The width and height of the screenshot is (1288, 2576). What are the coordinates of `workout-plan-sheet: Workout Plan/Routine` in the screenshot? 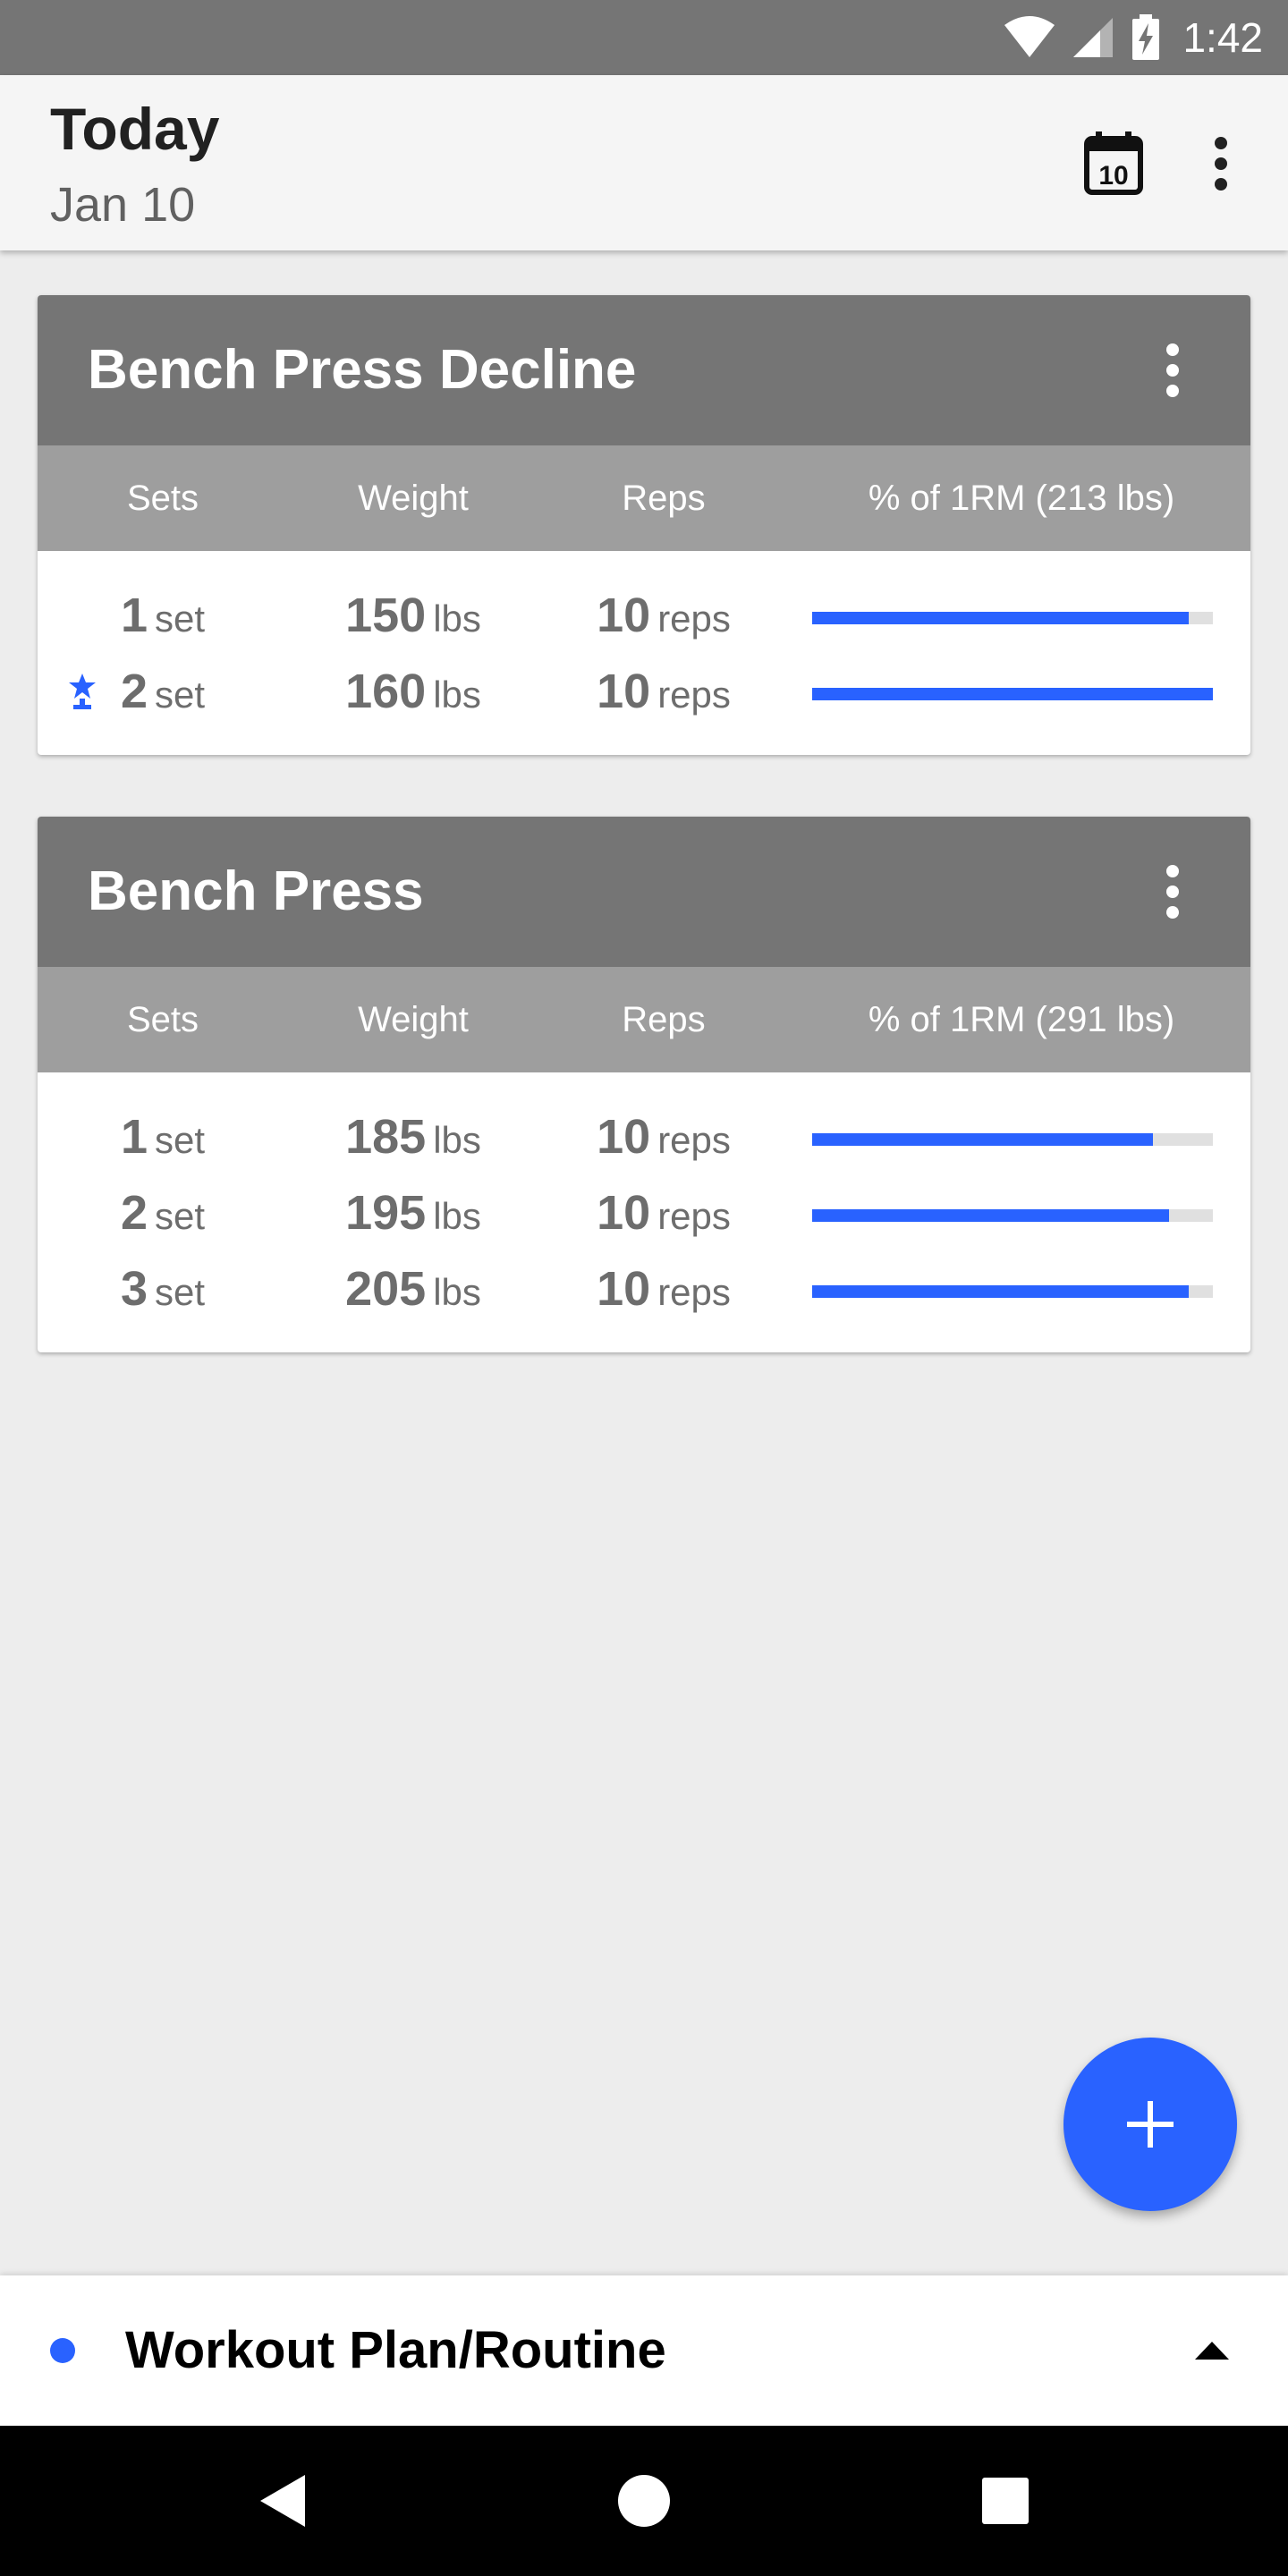 It's located at (644, 2350).